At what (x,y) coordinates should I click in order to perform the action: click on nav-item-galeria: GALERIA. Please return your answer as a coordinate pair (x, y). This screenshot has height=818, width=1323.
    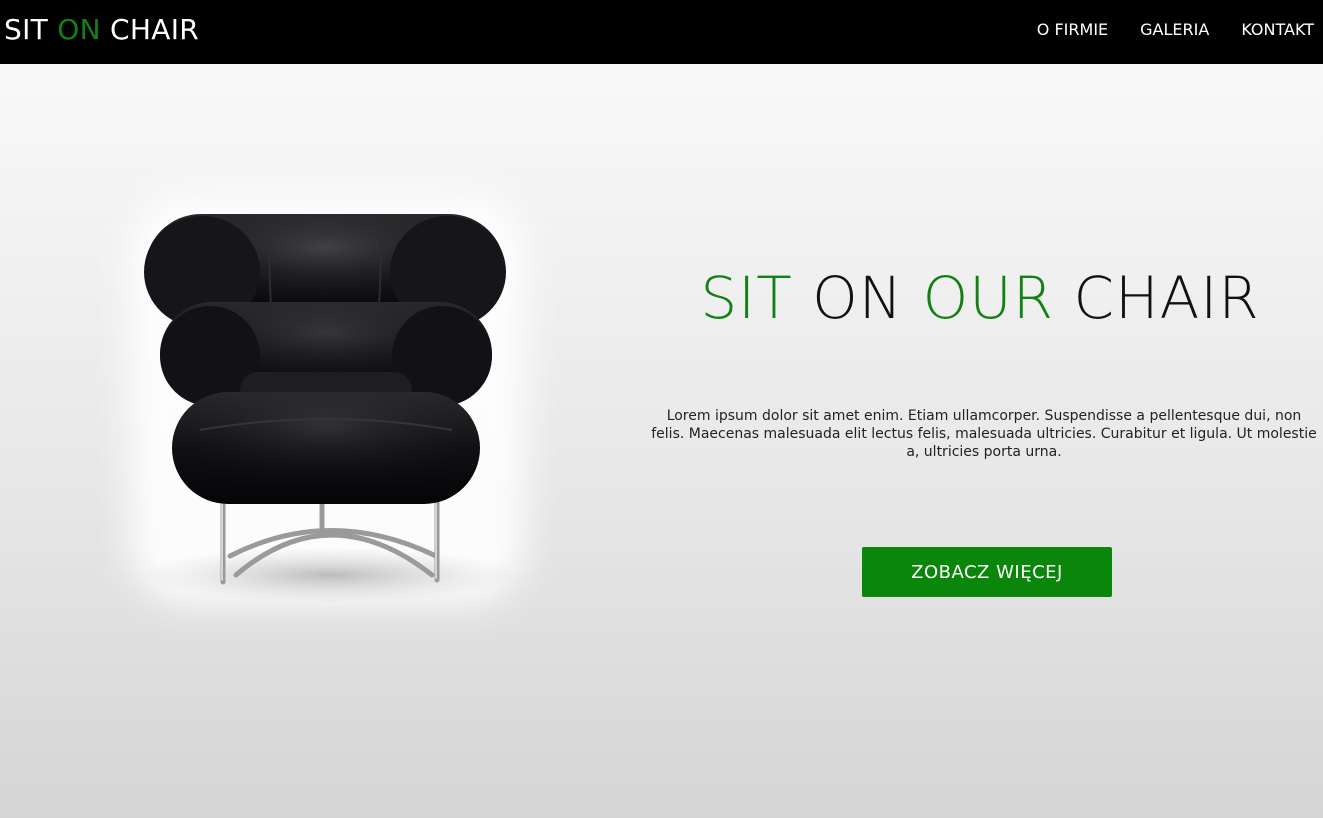
    Looking at the image, I should click on (1174, 30).